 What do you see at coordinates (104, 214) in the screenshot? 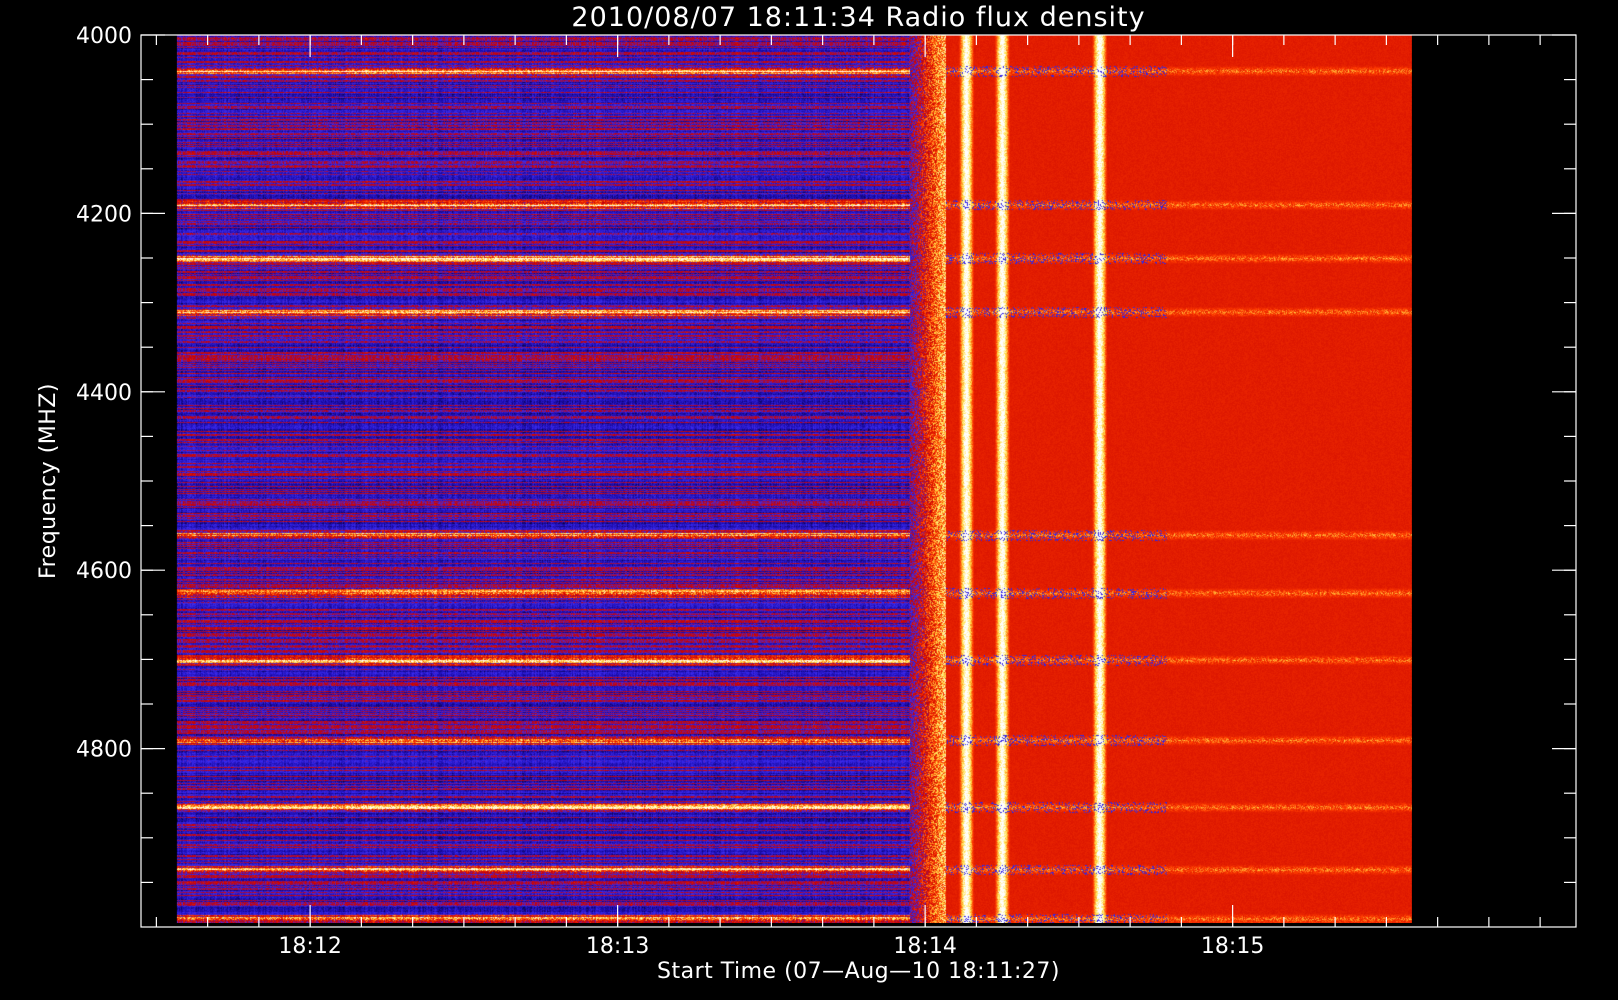
I see `y-tick-label: 4200` at bounding box center [104, 214].